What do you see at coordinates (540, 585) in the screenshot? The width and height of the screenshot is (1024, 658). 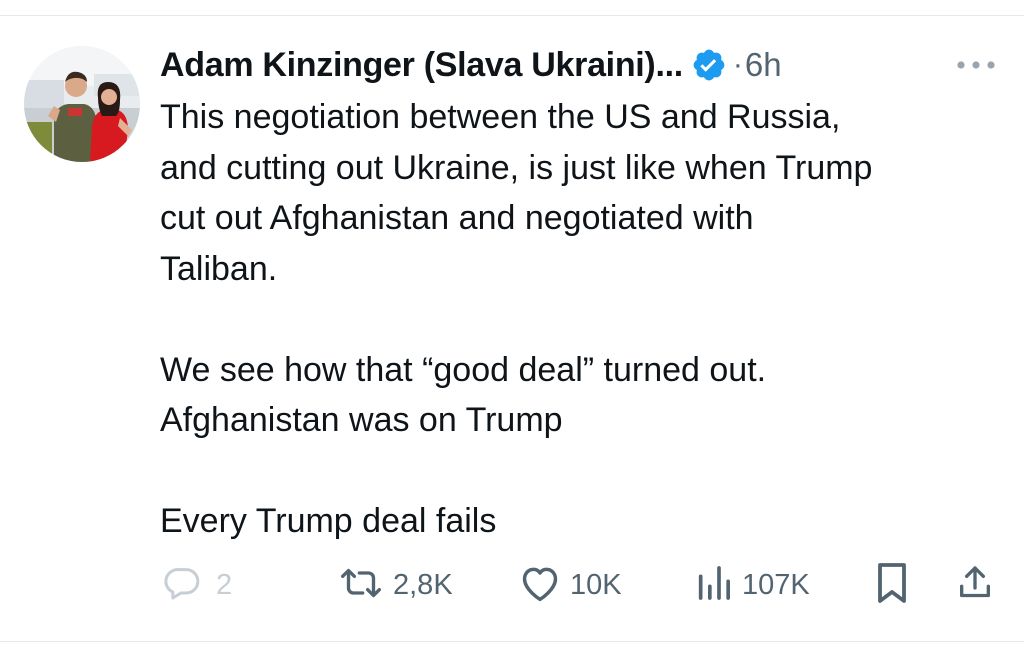 I see `heart-icon` at bounding box center [540, 585].